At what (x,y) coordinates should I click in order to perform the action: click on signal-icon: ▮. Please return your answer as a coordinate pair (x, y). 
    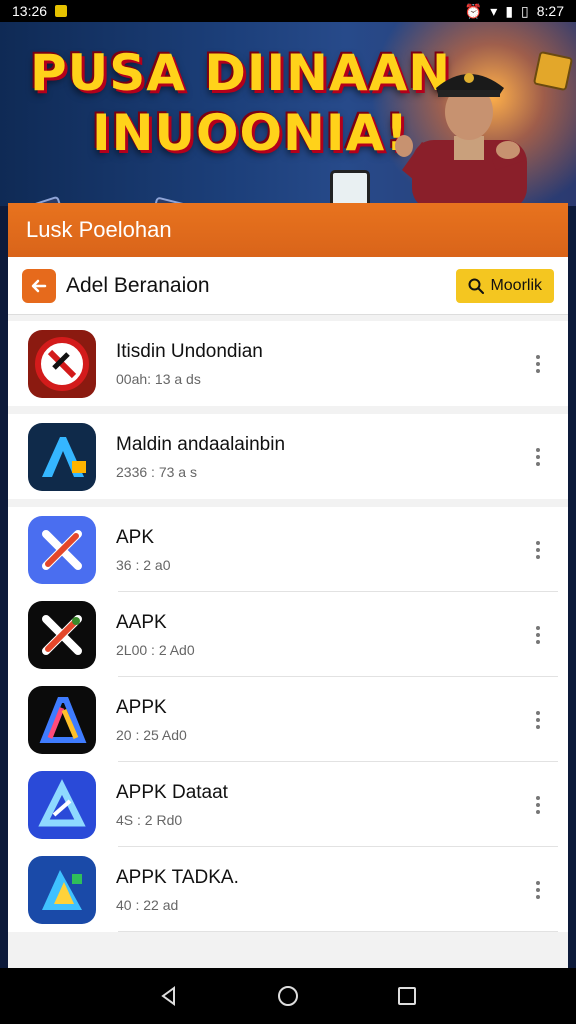
    Looking at the image, I should click on (509, 10).